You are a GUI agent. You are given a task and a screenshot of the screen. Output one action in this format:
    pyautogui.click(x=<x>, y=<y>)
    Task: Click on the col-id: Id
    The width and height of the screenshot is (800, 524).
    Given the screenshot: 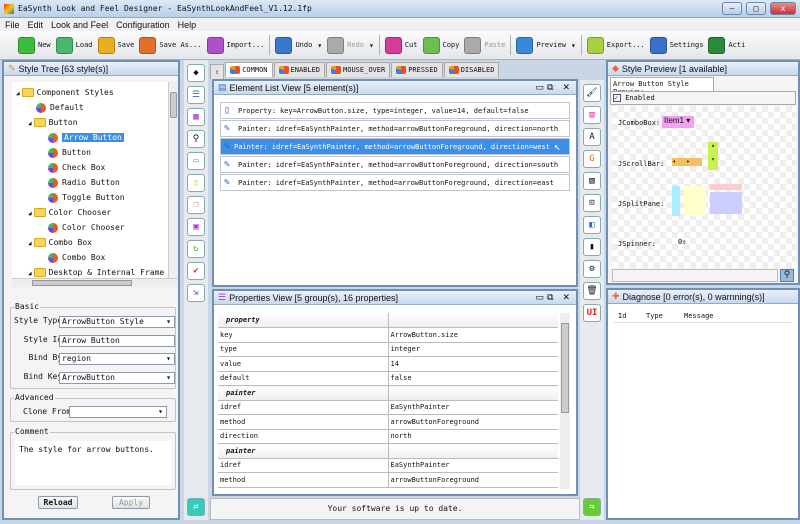 What is the action you would take?
    pyautogui.click(x=628, y=316)
    